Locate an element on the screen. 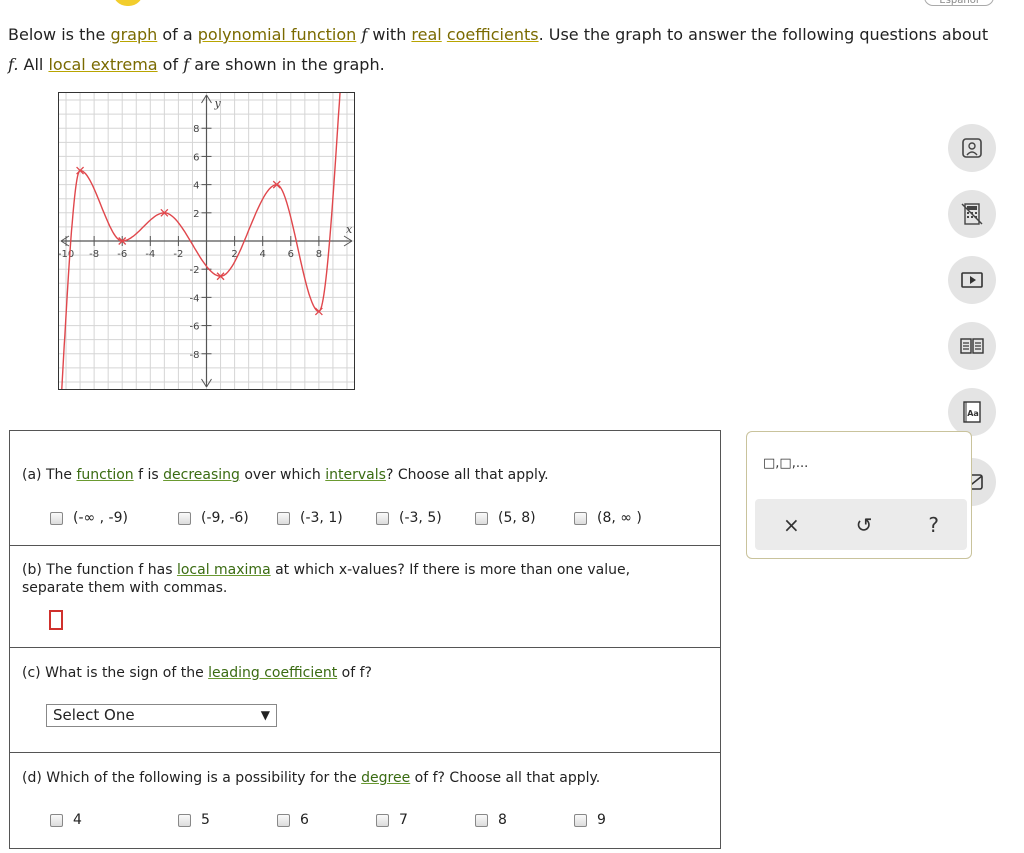 The width and height of the screenshot is (1024, 853). x-axis-label: x is located at coordinates (349, 229).